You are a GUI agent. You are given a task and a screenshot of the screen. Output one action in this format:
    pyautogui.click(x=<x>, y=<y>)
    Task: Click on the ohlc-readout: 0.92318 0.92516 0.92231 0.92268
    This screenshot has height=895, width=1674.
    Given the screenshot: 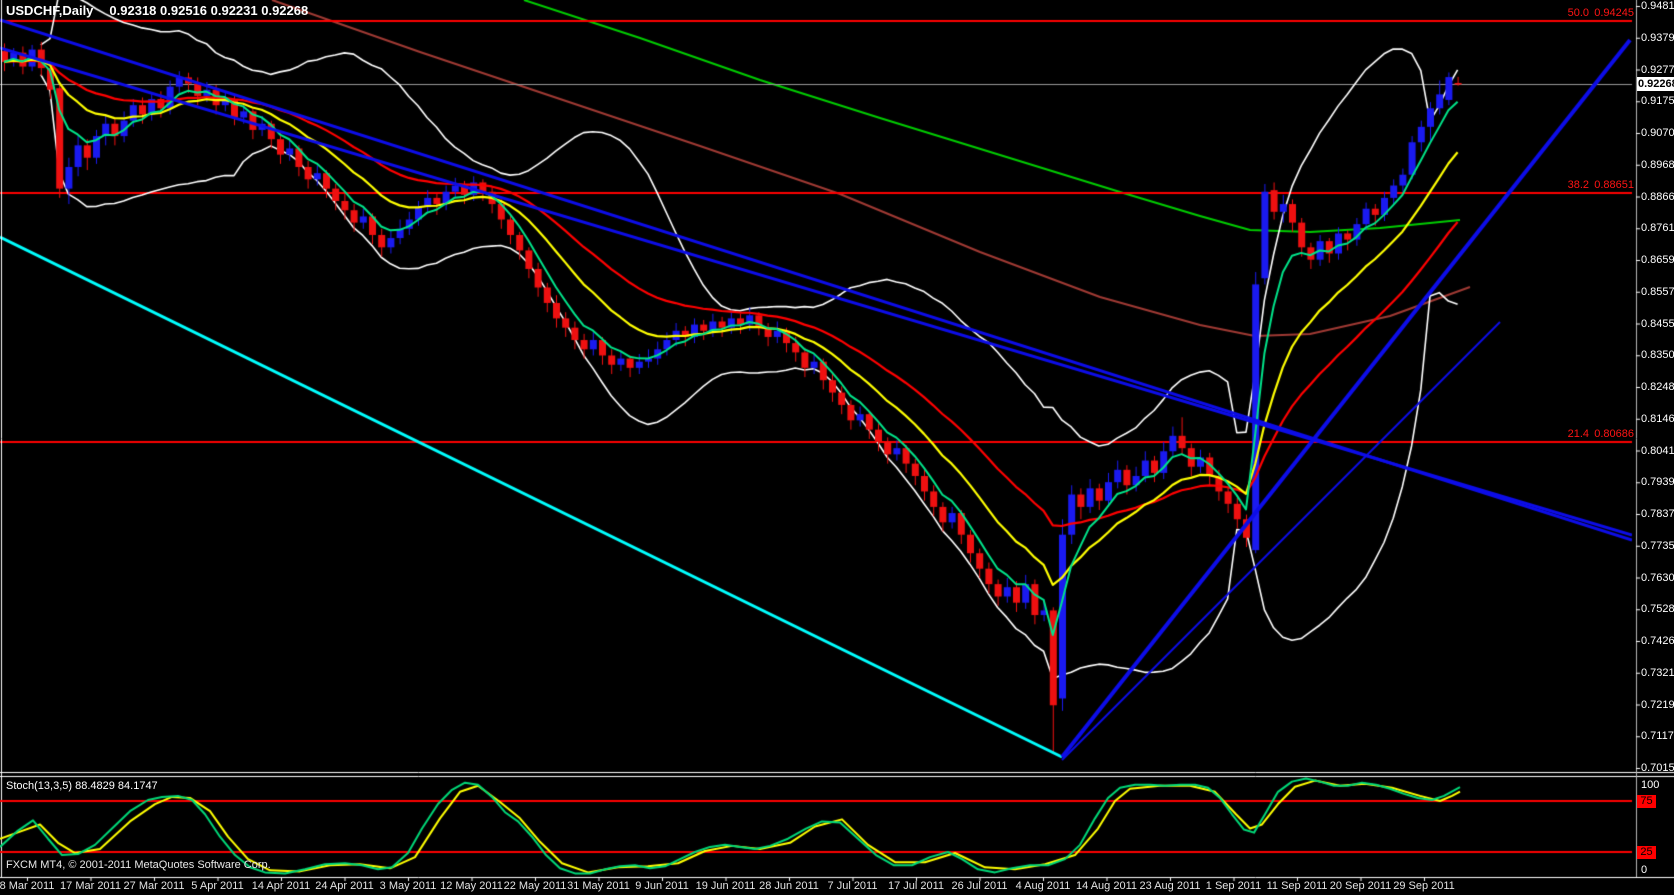 What is the action you would take?
    pyautogui.click(x=209, y=10)
    